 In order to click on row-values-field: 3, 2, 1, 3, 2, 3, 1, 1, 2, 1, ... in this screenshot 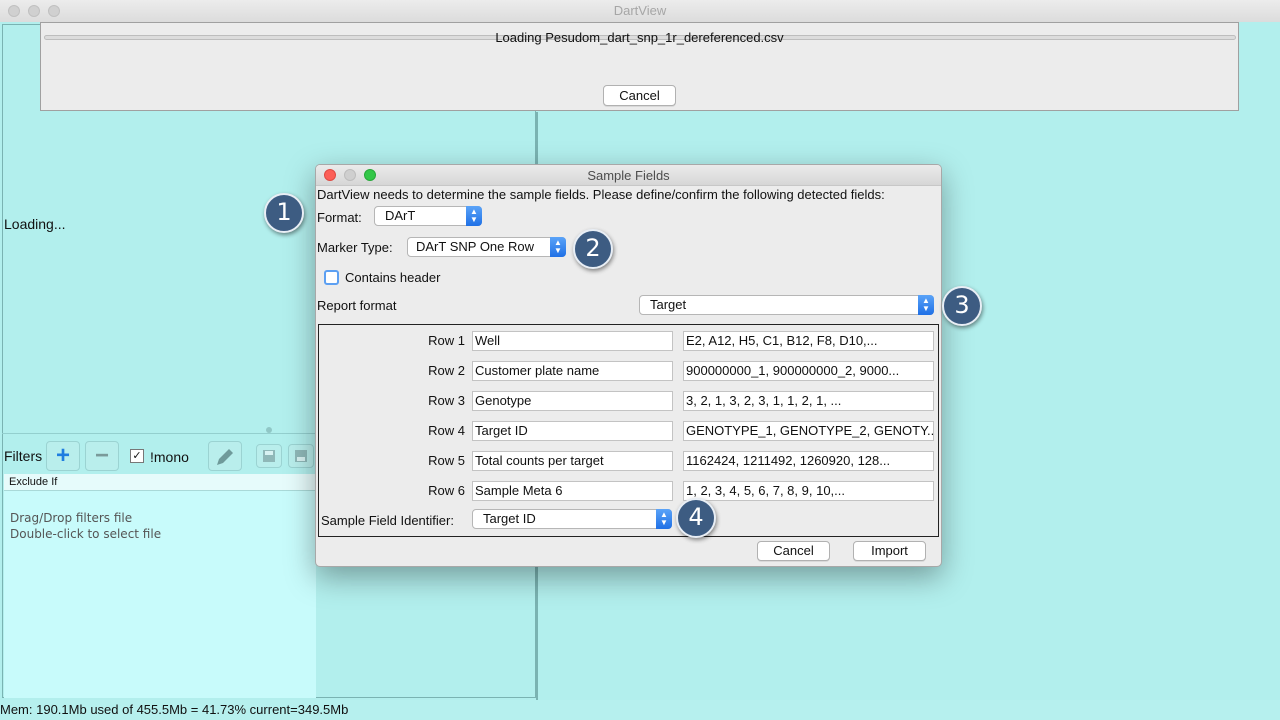, I will do `click(808, 401)`.